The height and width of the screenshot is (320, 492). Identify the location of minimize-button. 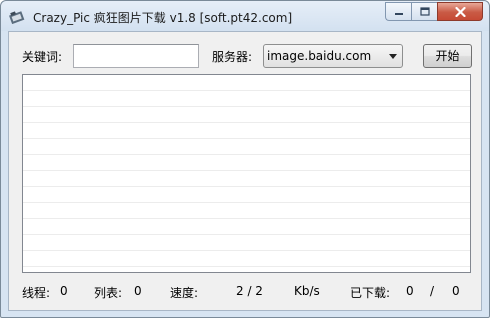
(398, 11).